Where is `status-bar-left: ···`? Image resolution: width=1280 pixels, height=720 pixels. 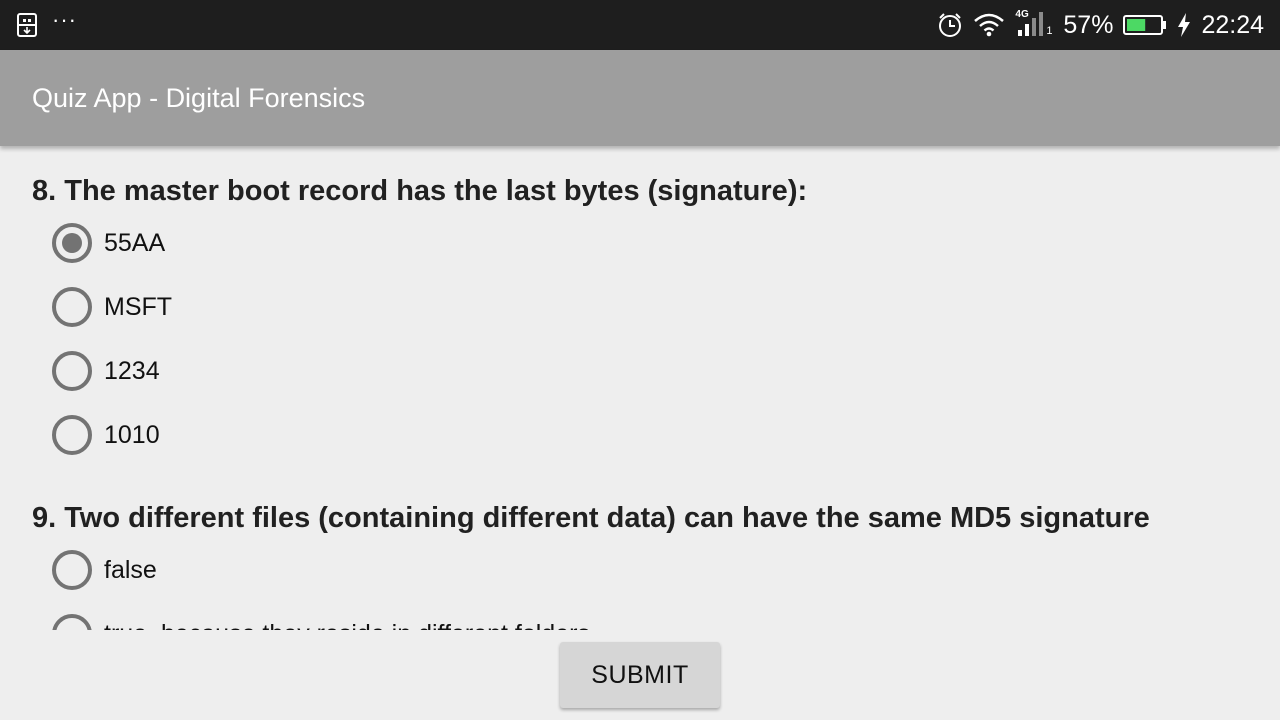 status-bar-left: ··· is located at coordinates (46, 22).